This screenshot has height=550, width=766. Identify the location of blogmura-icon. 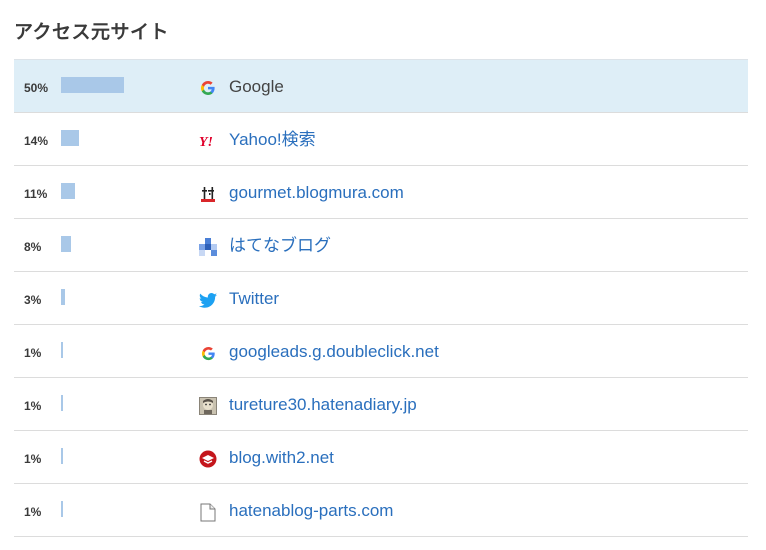
(208, 194).